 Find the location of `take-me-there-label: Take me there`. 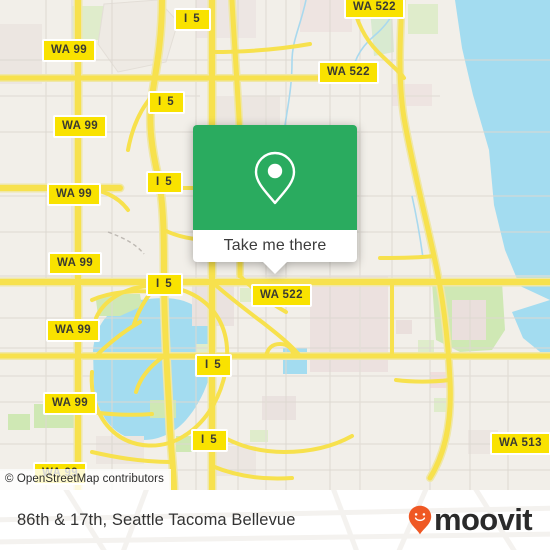

take-me-there-label: Take me there is located at coordinates (275, 245).